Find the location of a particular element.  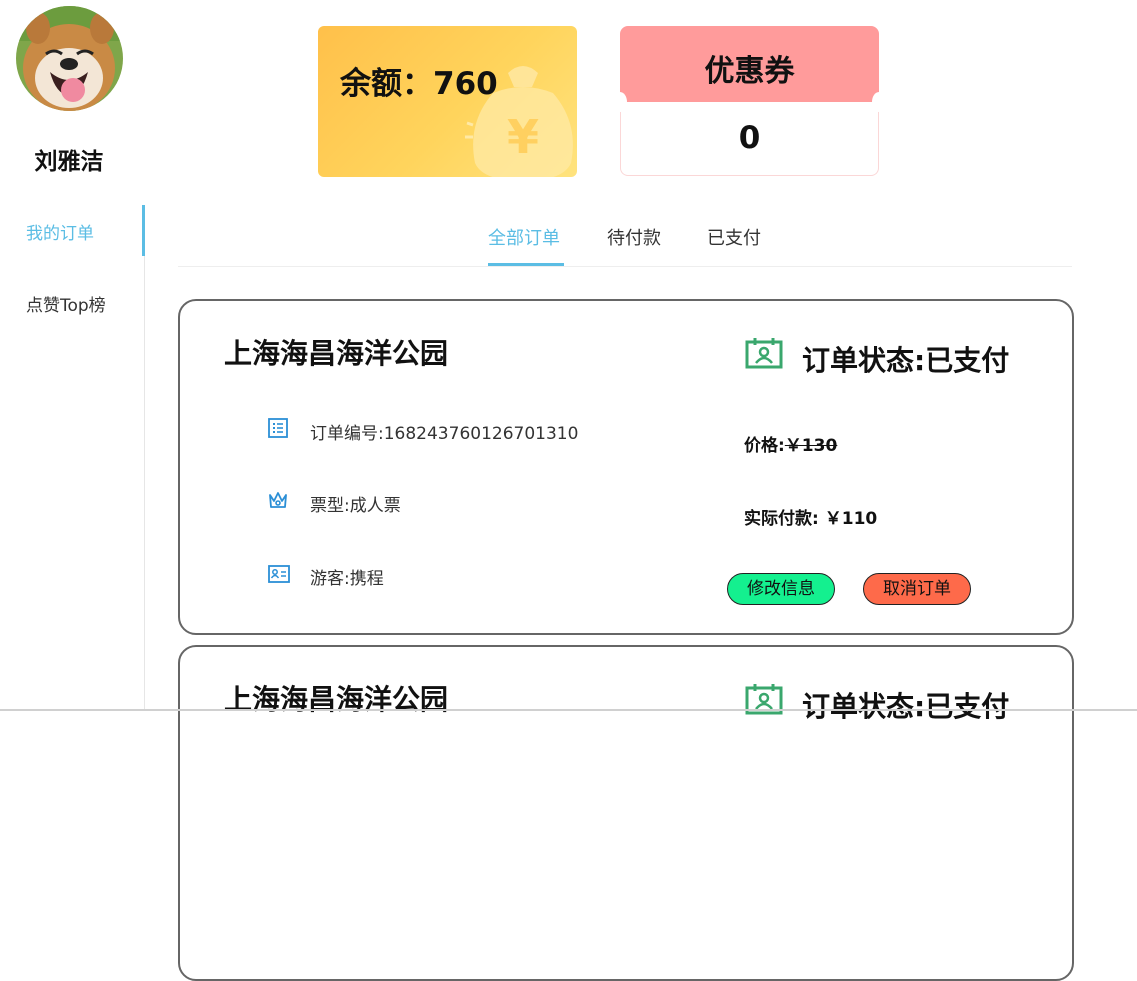

paid-amount: 实际付款: ￥110 is located at coordinates (810, 516).